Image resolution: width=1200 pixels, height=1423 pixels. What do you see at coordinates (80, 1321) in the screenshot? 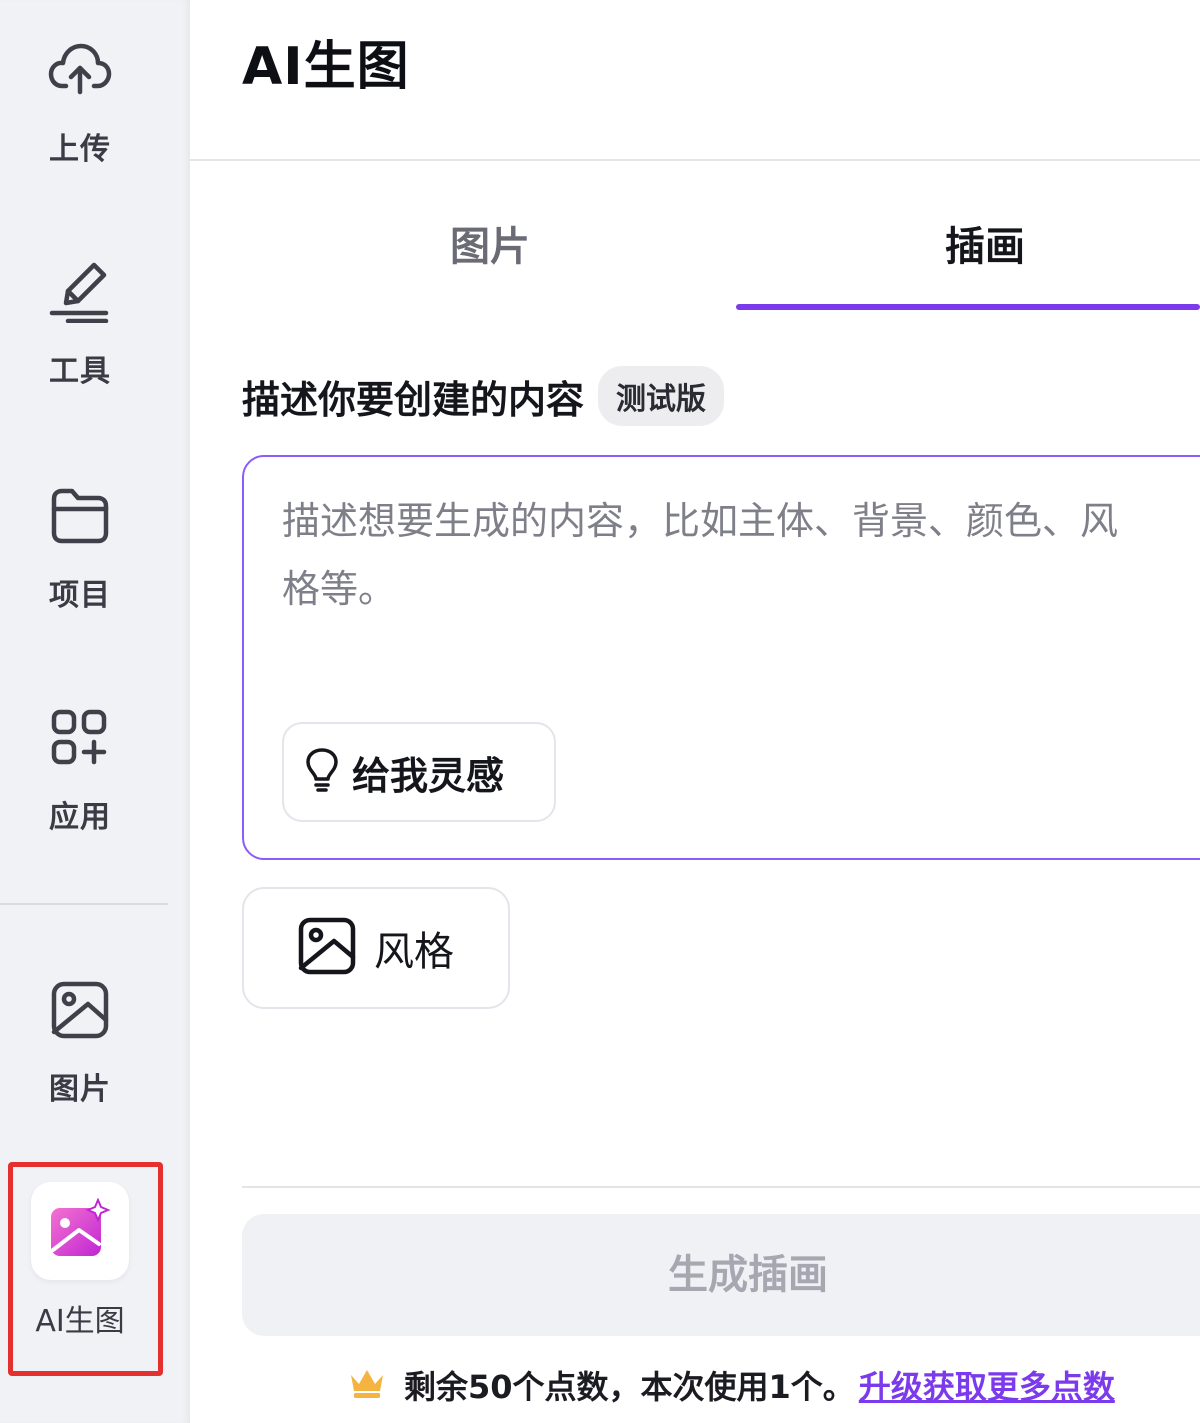
I see `sidebar-item-ai-image-label: AI生图` at bounding box center [80, 1321].